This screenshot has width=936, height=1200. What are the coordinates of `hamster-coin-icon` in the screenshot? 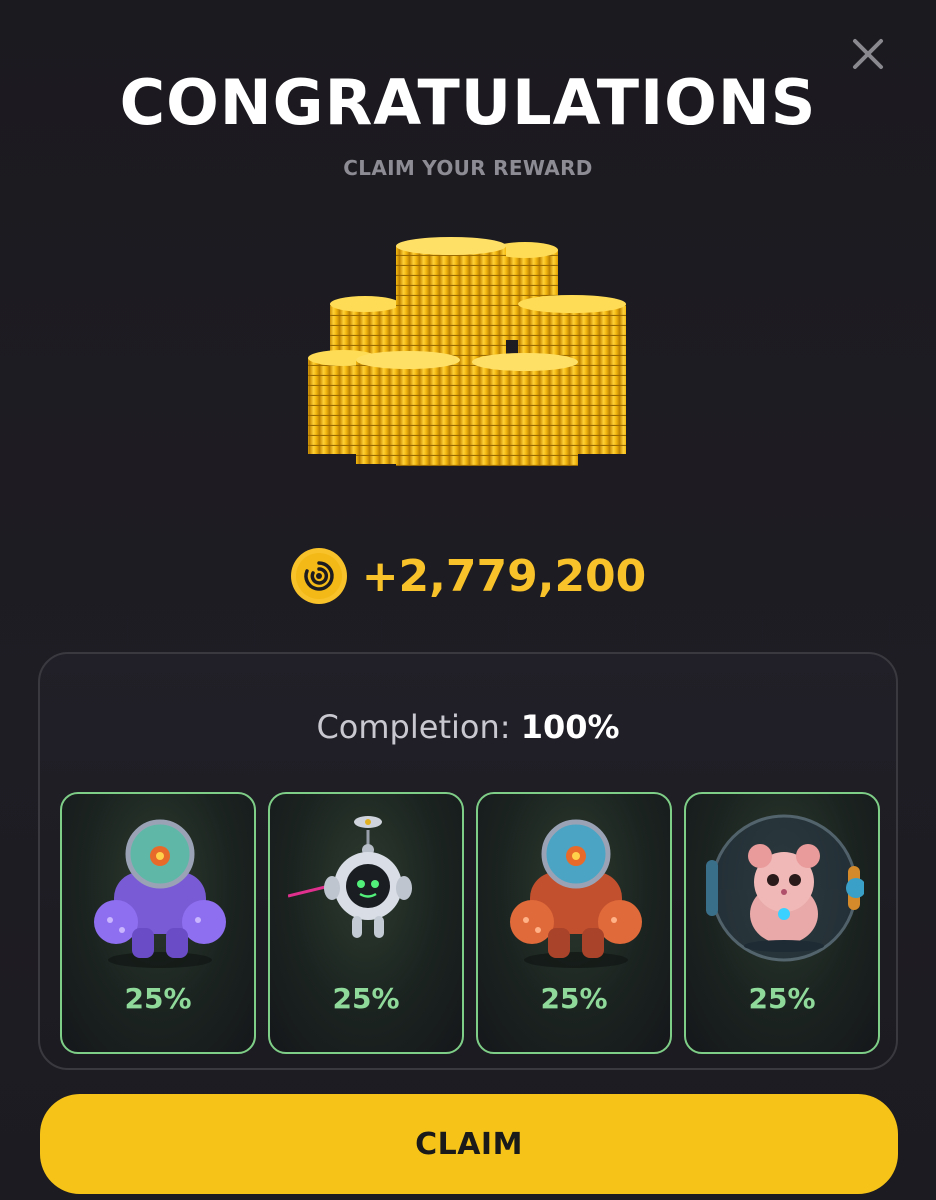 It's located at (318, 576).